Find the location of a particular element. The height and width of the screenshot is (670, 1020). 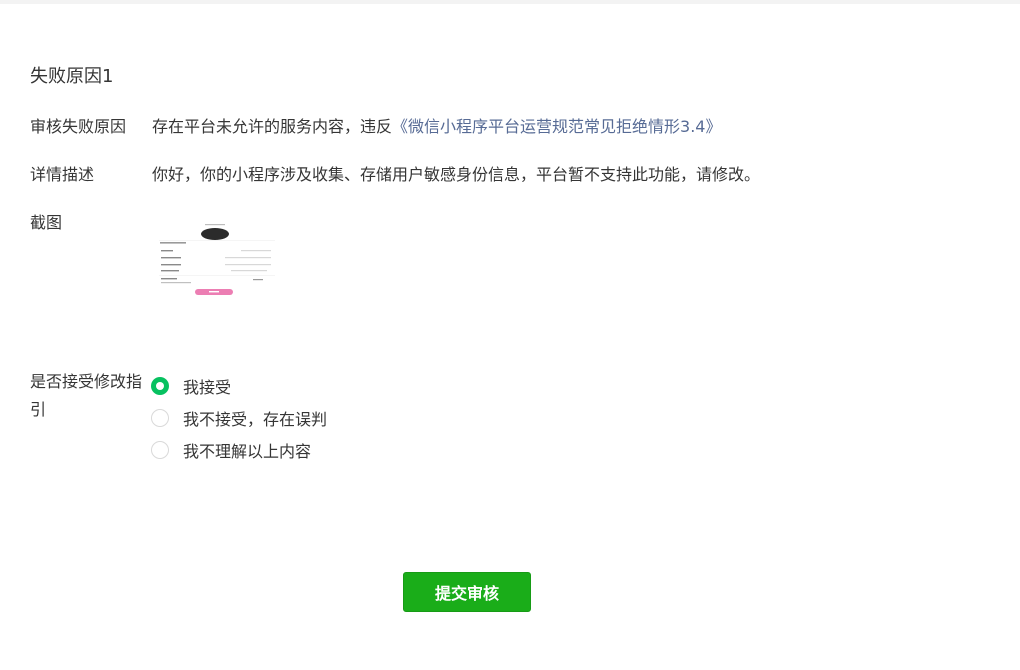

screenshot-thumbnail is located at coordinates (216, 264).